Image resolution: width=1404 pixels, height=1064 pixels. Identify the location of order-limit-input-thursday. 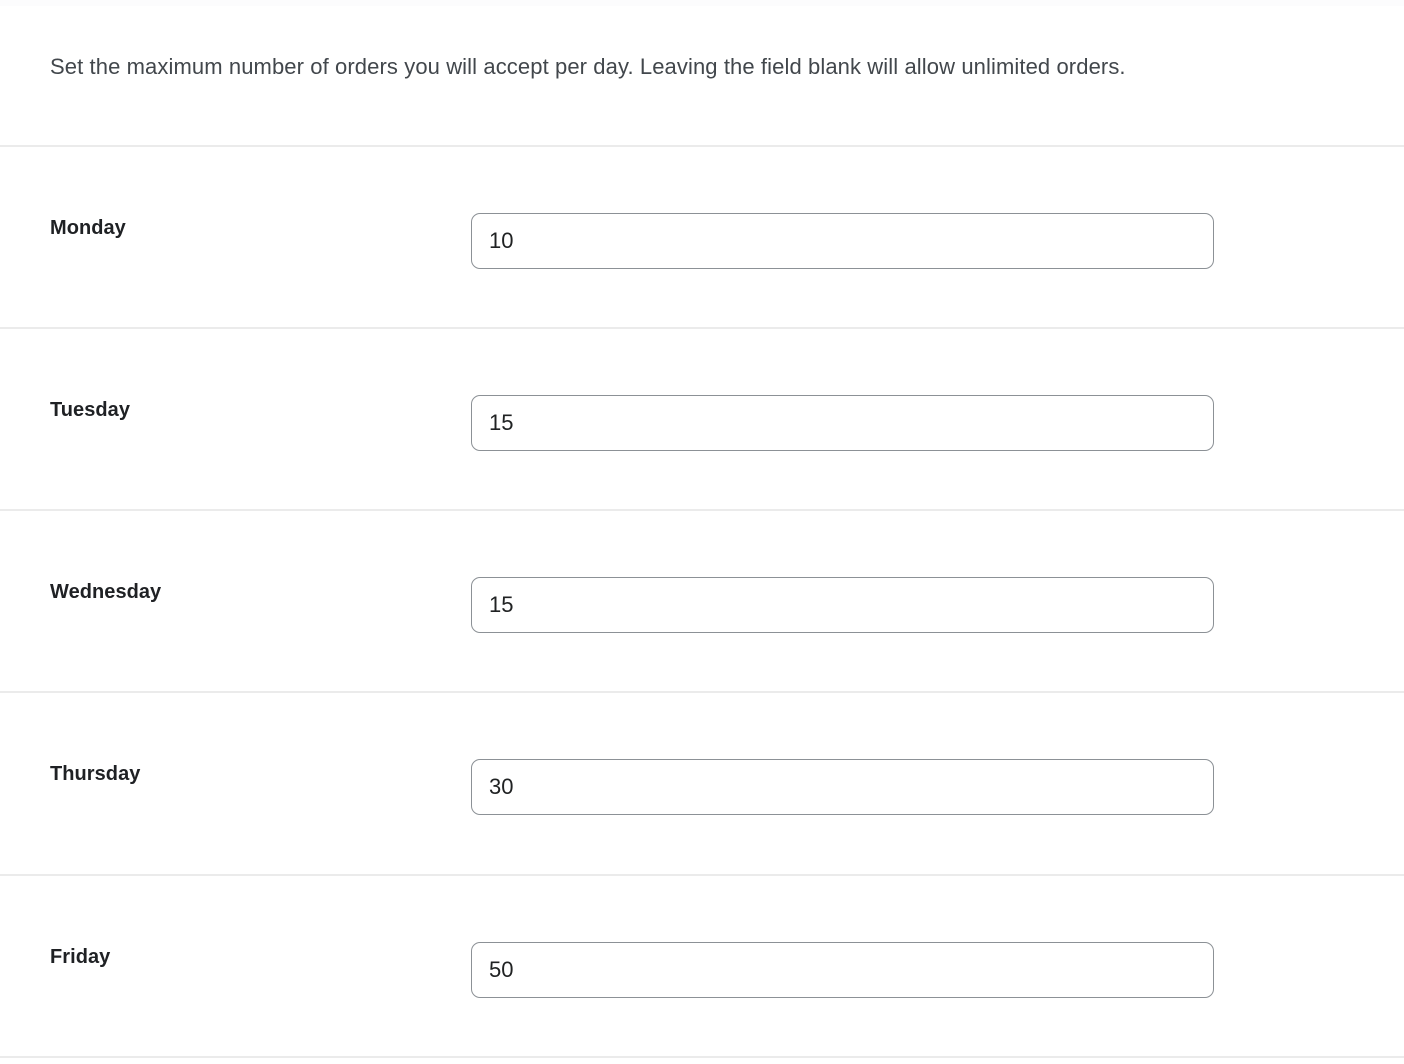
(842, 787).